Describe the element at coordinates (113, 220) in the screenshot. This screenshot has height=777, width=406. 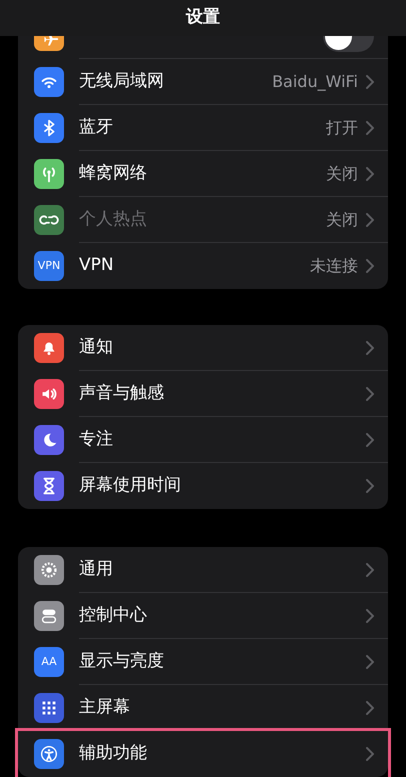
I see `setting-label: 个人热点` at that location.